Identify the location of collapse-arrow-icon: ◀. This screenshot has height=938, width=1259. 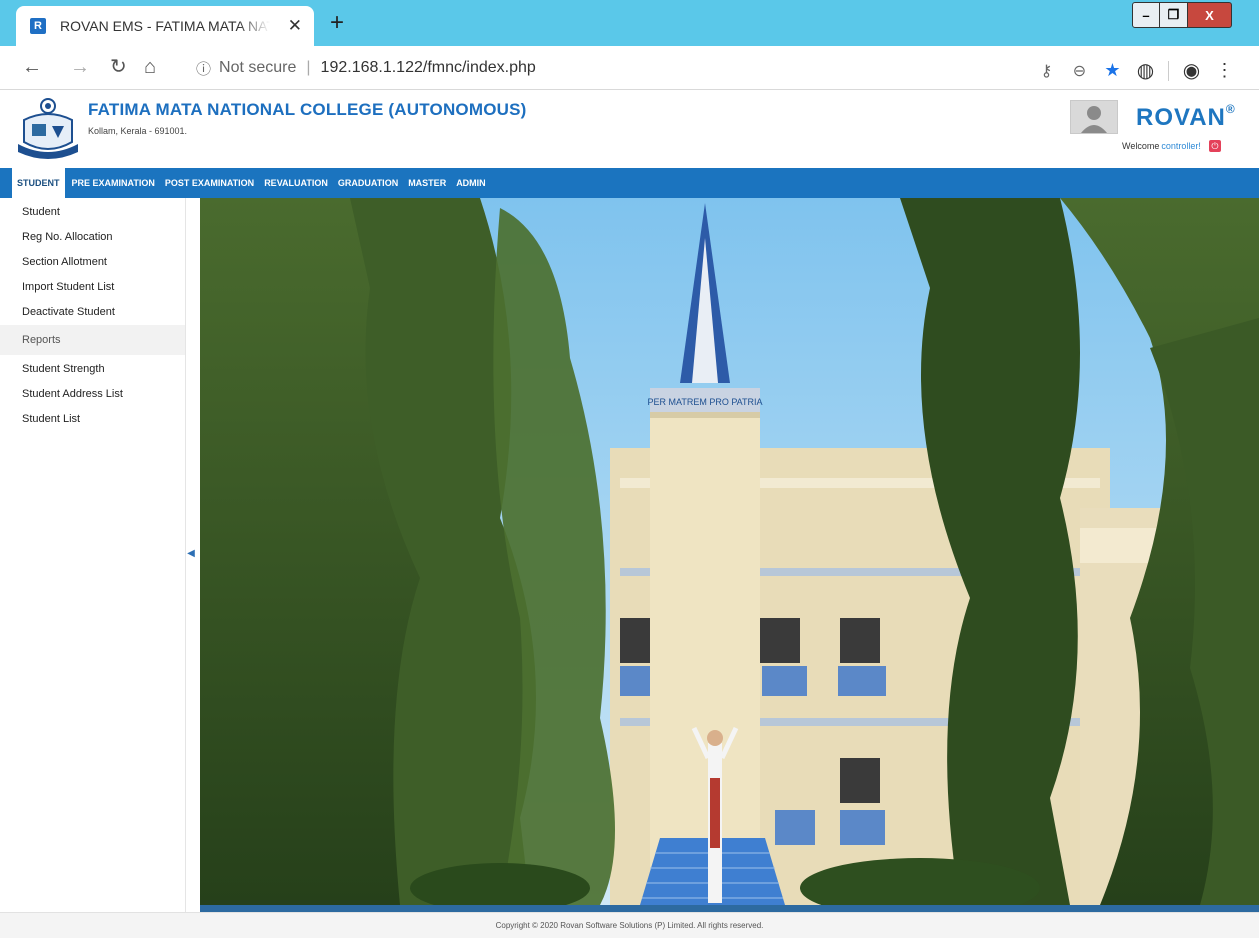
(191, 553).